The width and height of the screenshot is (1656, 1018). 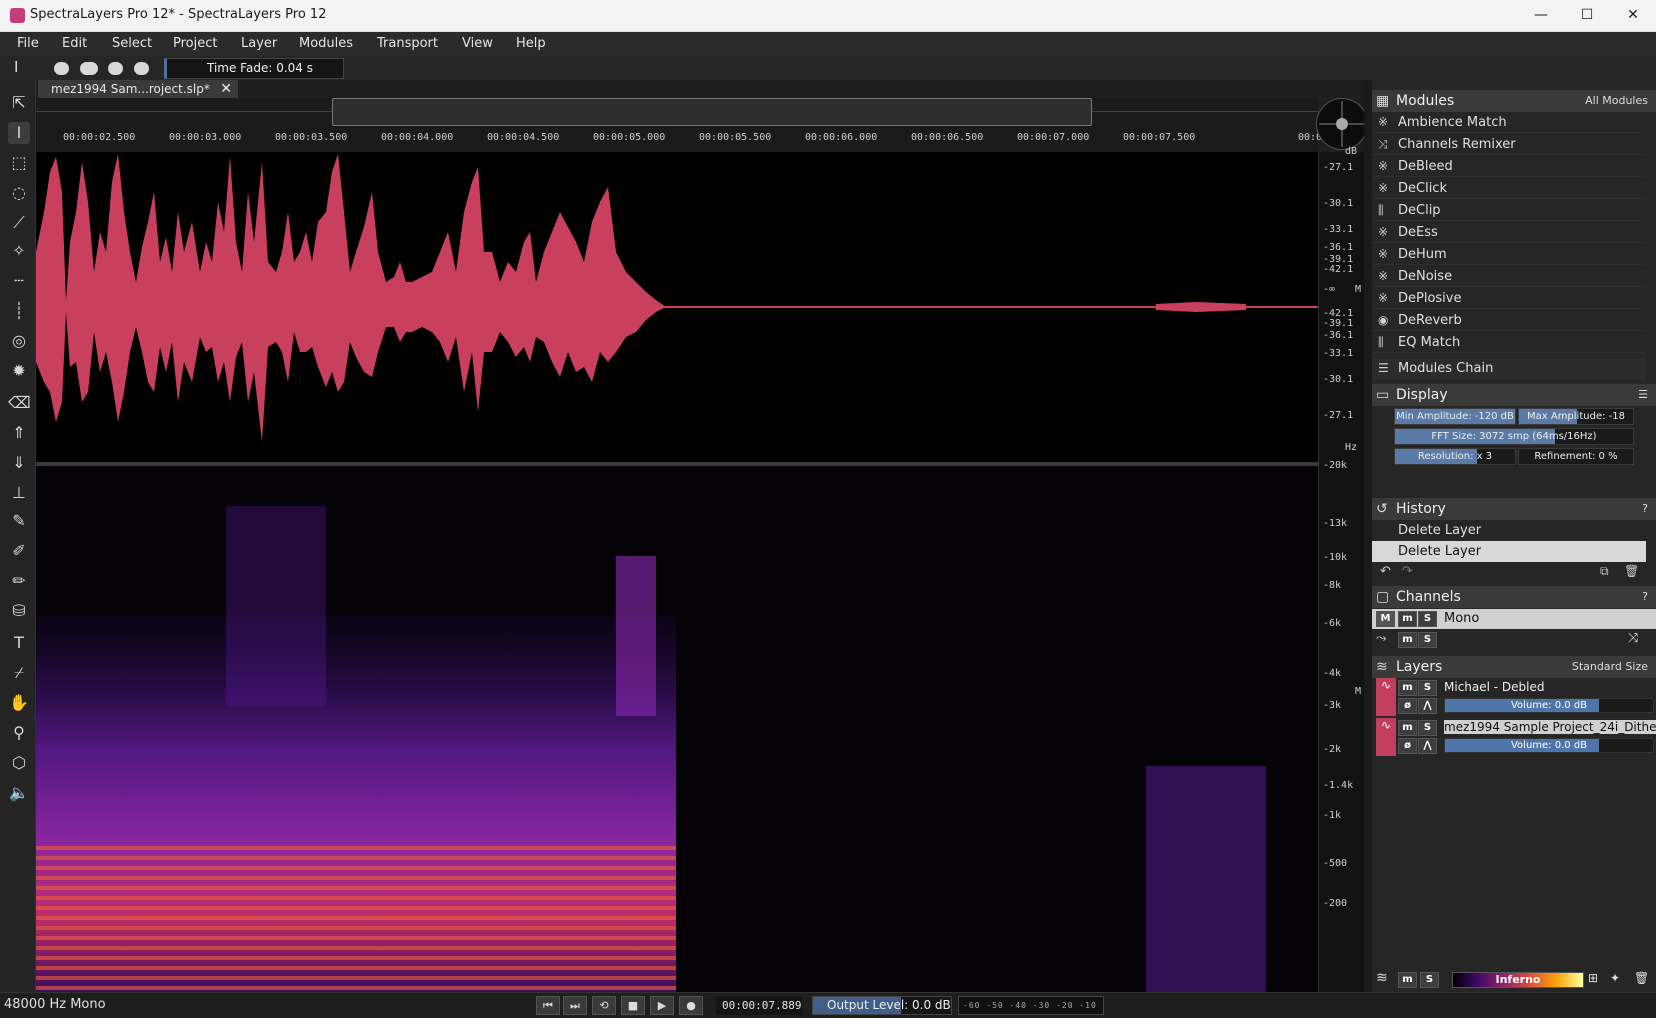 What do you see at coordinates (19, 281) in the screenshot?
I see `freq-select-icon: ┄` at bounding box center [19, 281].